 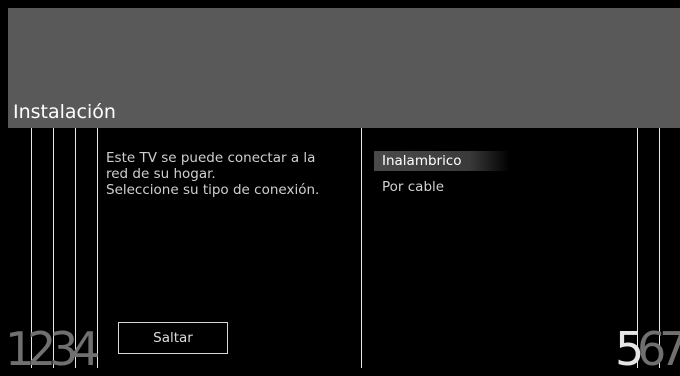 What do you see at coordinates (442, 161) in the screenshot?
I see `option-wireless: Inalambrico` at bounding box center [442, 161].